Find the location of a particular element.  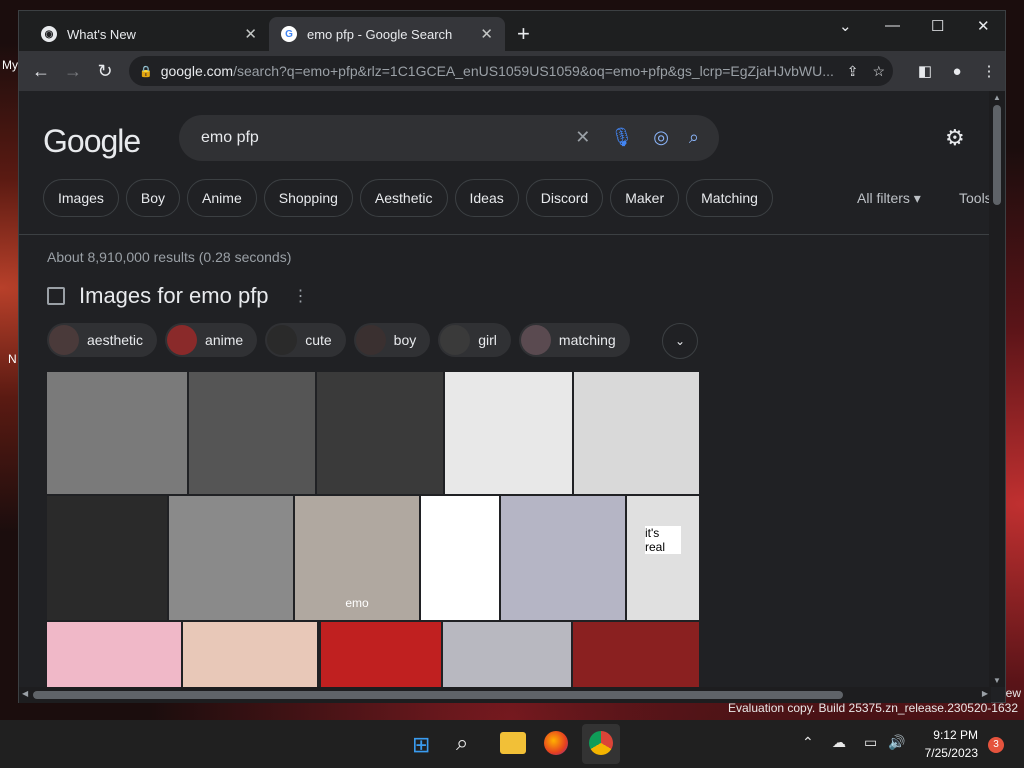

related-search-pill: aesthetic is located at coordinates (102, 340).